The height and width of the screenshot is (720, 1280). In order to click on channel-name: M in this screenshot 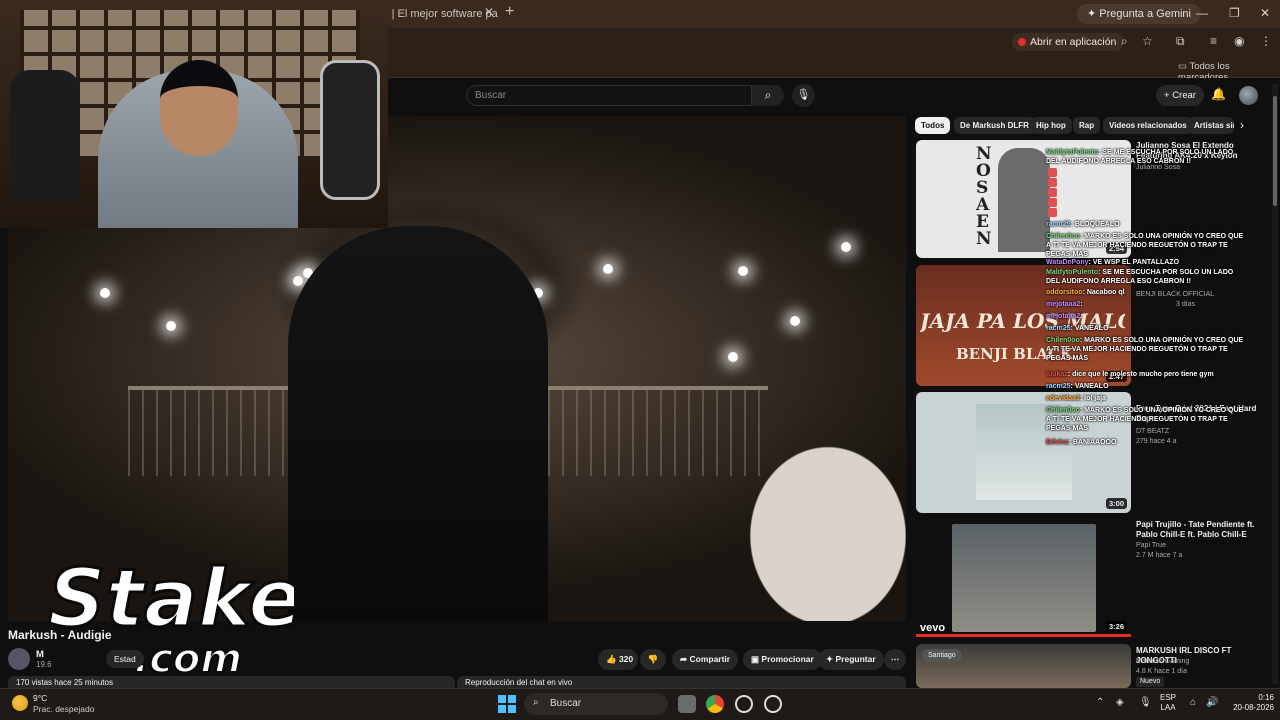, I will do `click(40, 654)`.